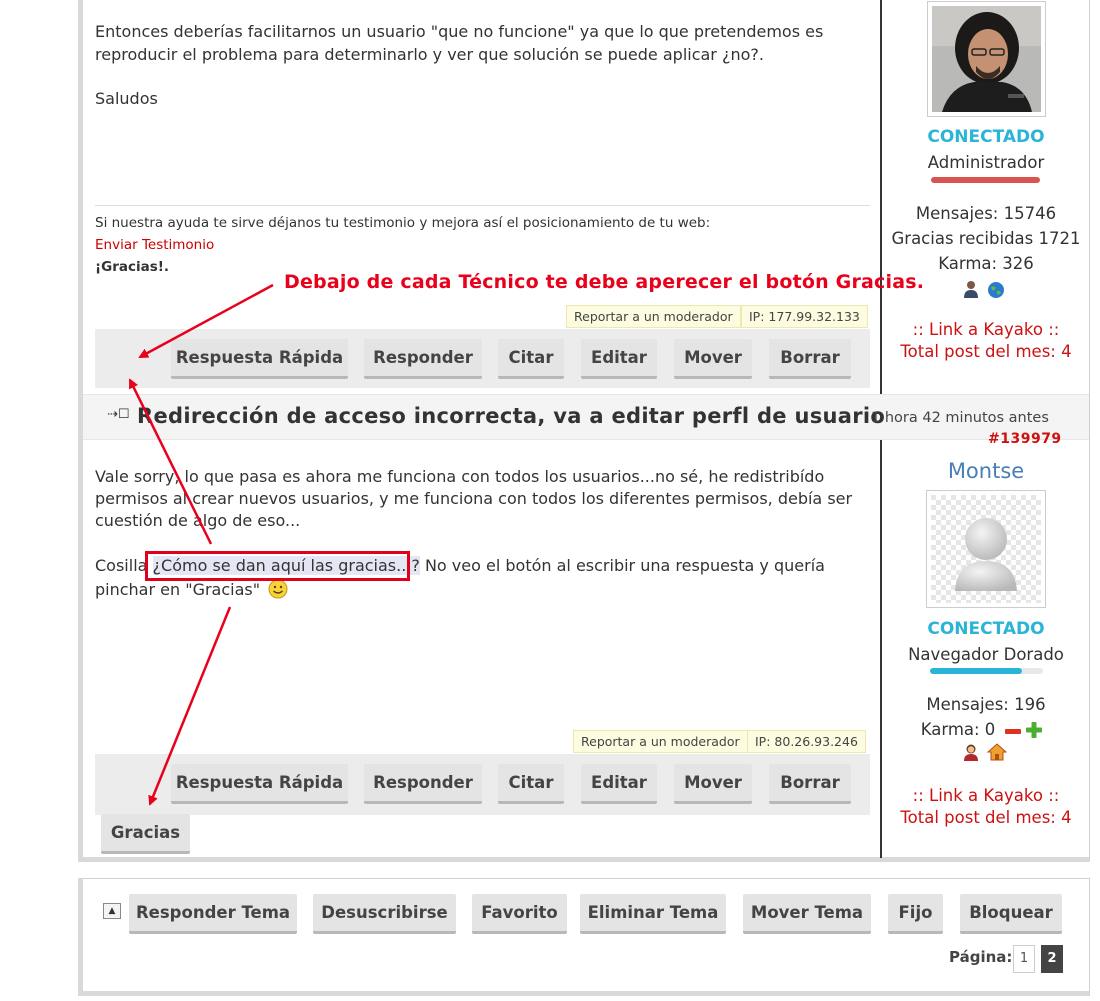 This screenshot has width=1100, height=1001. I want to click on default-avatar-icon, so click(986, 549).